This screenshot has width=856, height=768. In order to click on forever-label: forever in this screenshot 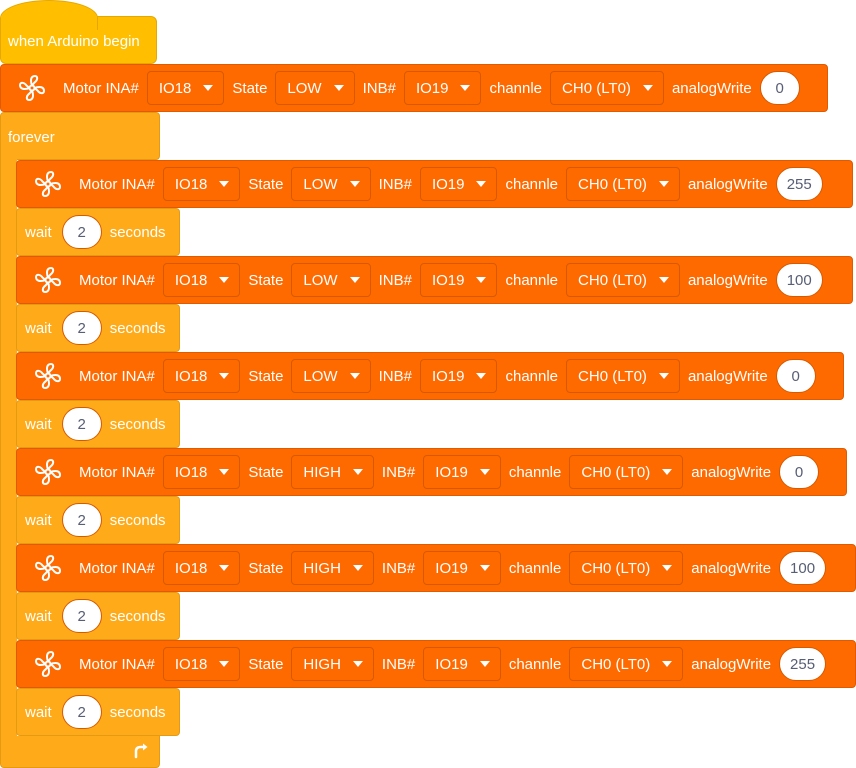, I will do `click(31, 137)`.